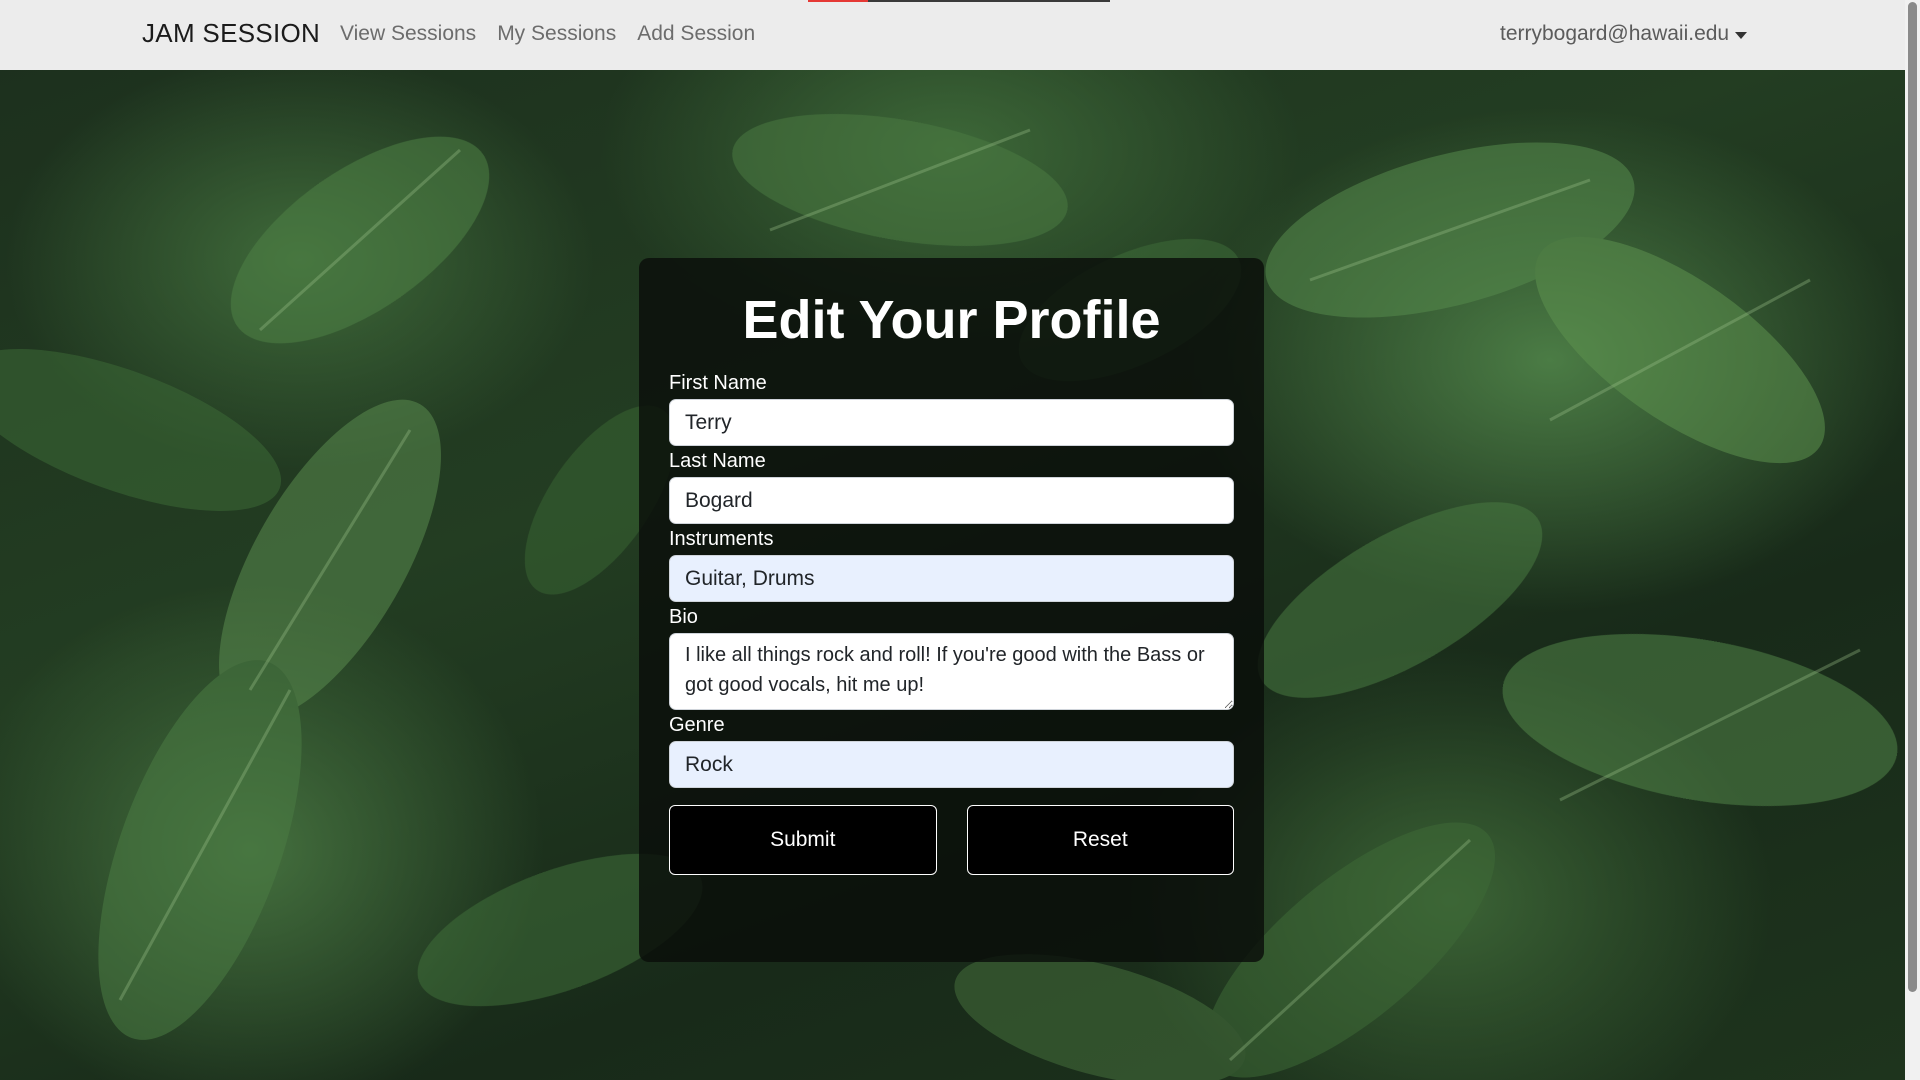 The width and height of the screenshot is (1920, 1080). I want to click on genre-label: Genre, so click(697, 725).